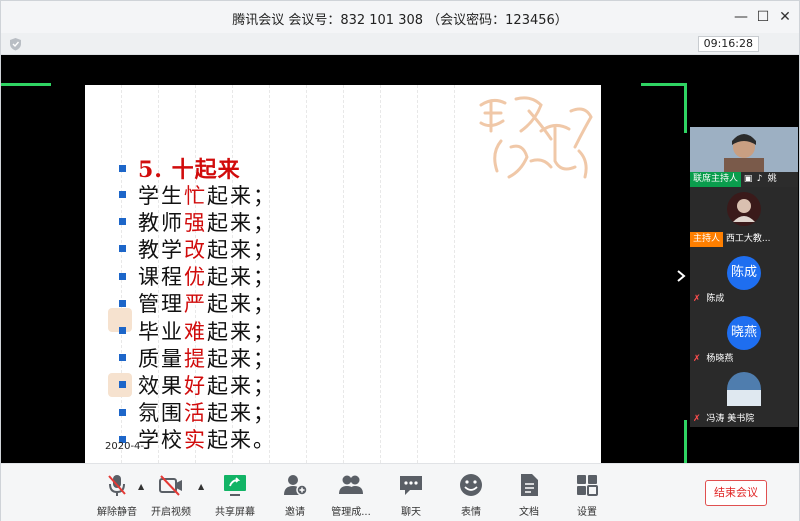 The image size is (800, 521). I want to click on slide-line: 毕业难起来；, so click(197, 330).